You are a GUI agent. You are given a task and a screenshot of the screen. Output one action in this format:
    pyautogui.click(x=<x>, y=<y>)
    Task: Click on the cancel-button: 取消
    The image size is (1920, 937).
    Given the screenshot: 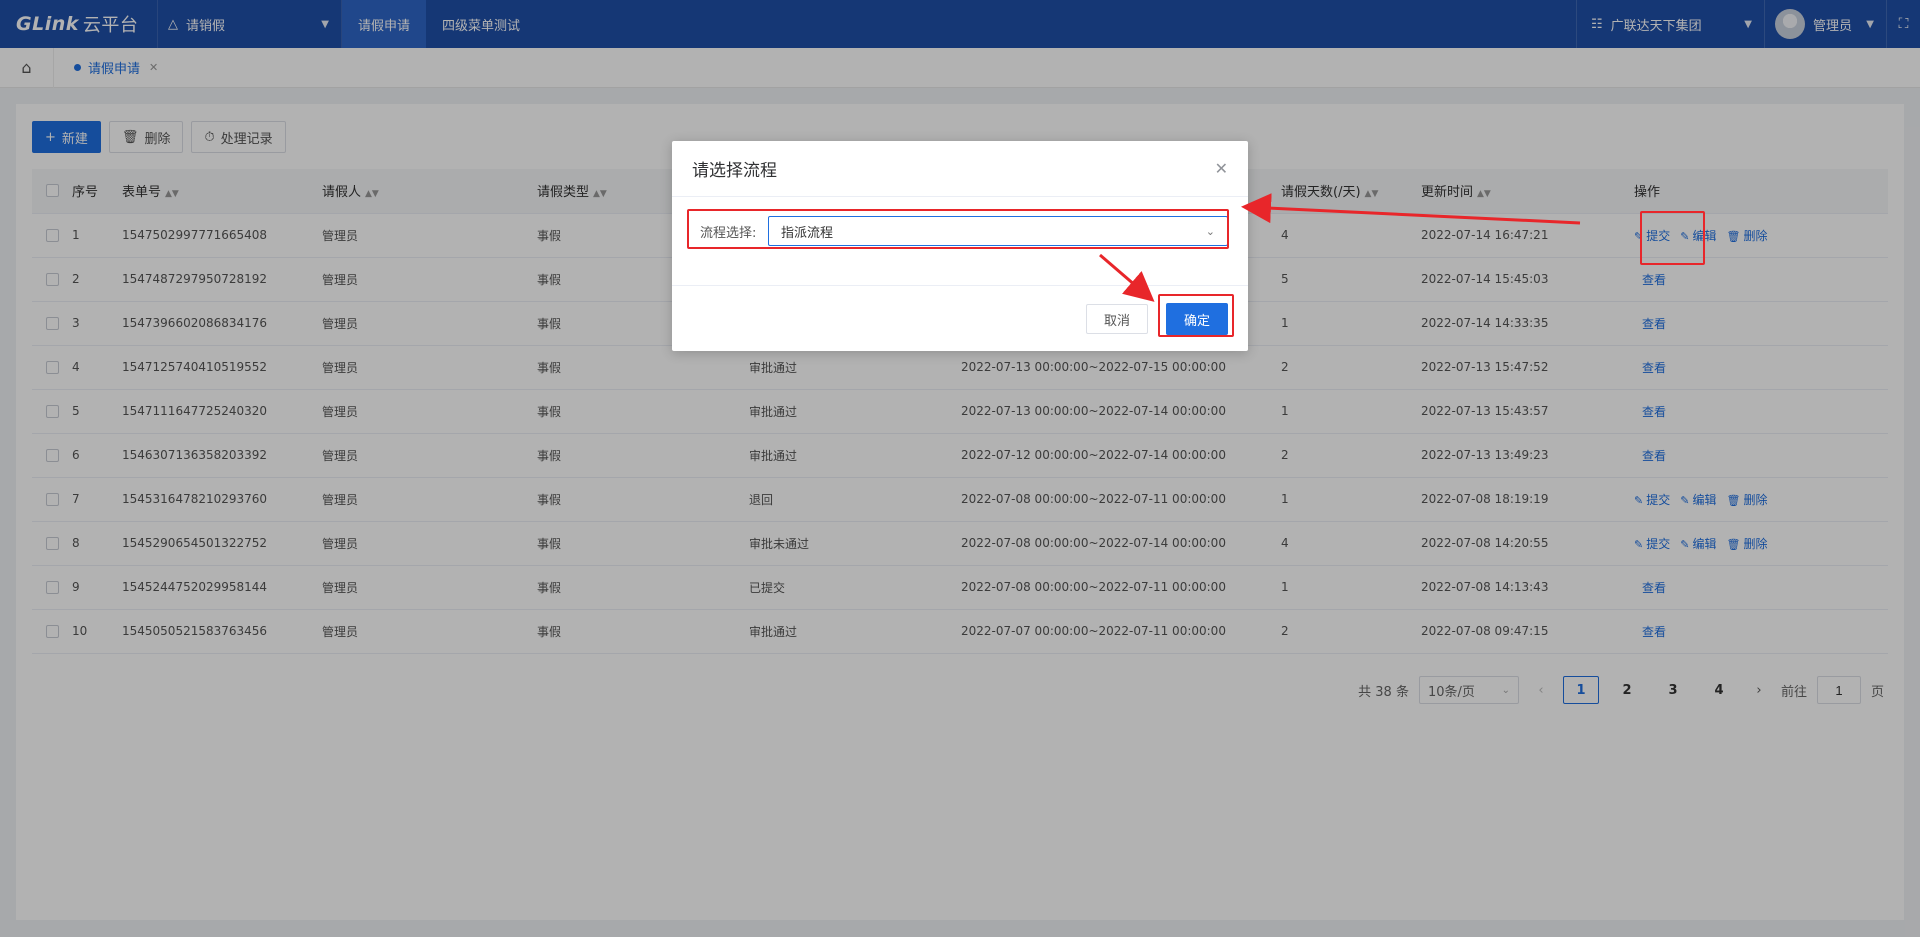 What is the action you would take?
    pyautogui.click(x=1117, y=319)
    